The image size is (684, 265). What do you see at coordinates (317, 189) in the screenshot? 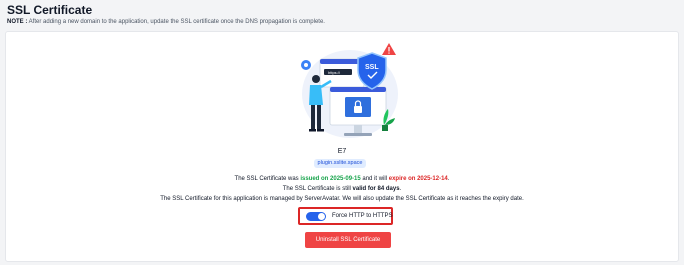
I see `line2-prefix: The SSL Certificate is still` at bounding box center [317, 189].